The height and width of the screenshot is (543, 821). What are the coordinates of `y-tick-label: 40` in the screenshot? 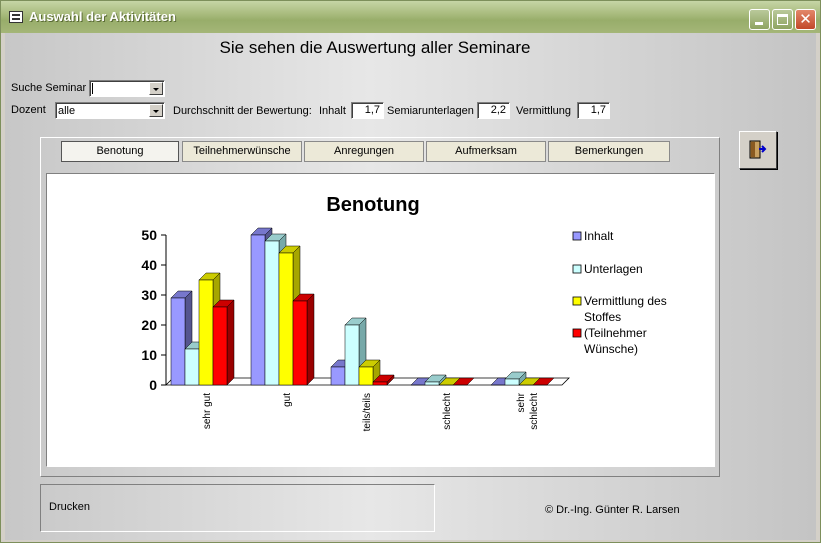 It's located at (149, 265).